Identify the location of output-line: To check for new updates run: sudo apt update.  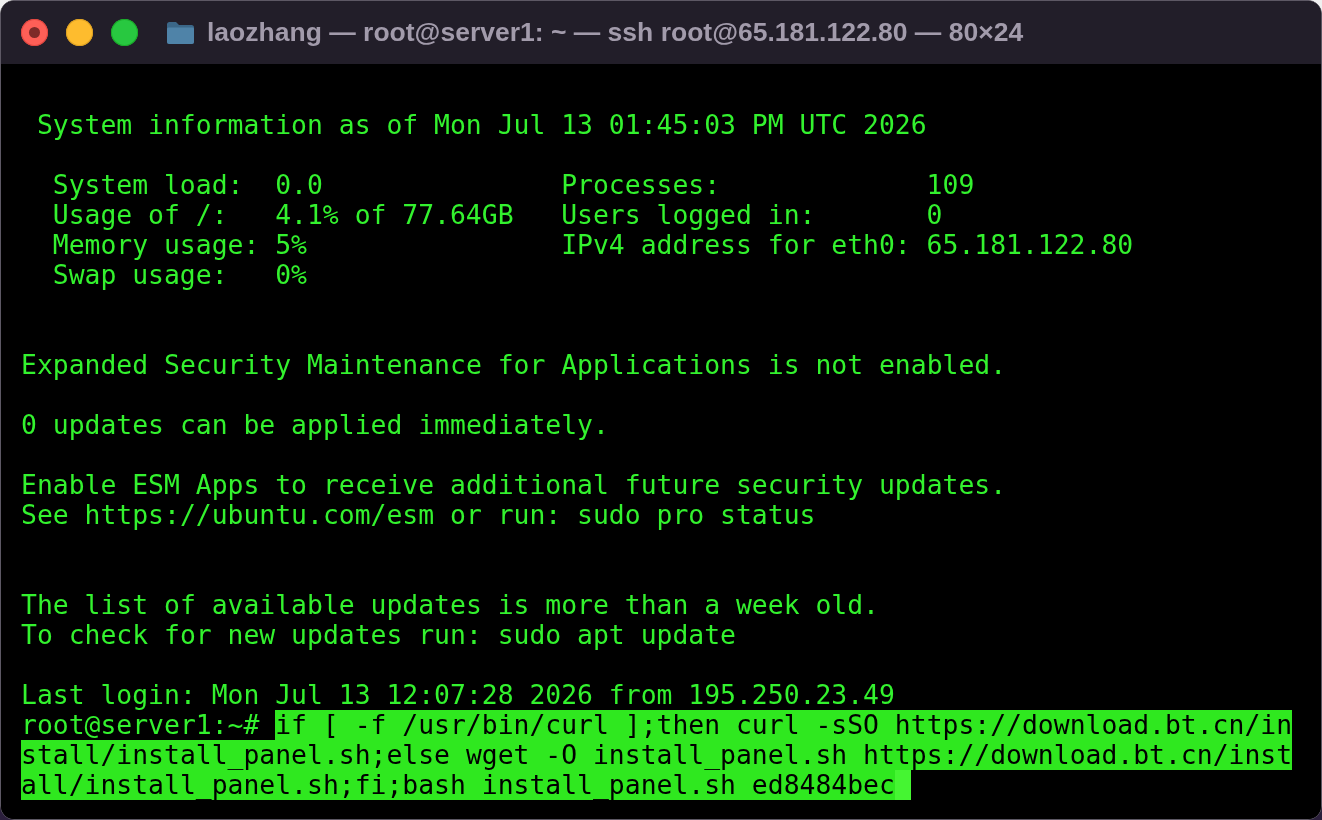
(378, 635).